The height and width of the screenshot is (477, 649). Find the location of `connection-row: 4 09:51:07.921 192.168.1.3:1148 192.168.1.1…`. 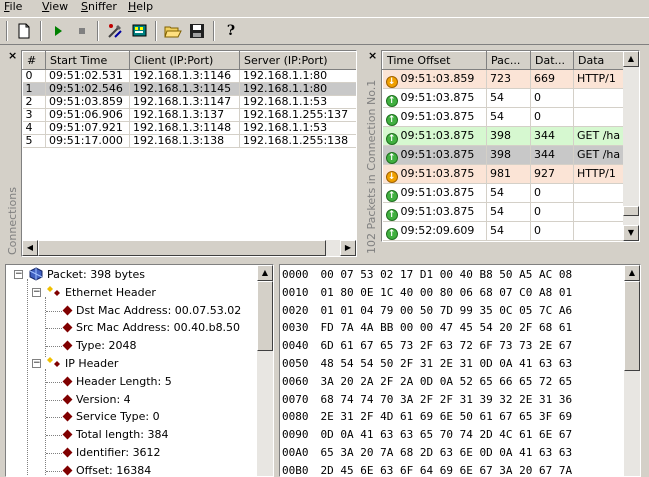

connection-row: 4 09:51:07.921 192.168.1.3:1148 192.168.1.1… is located at coordinates (189, 128).